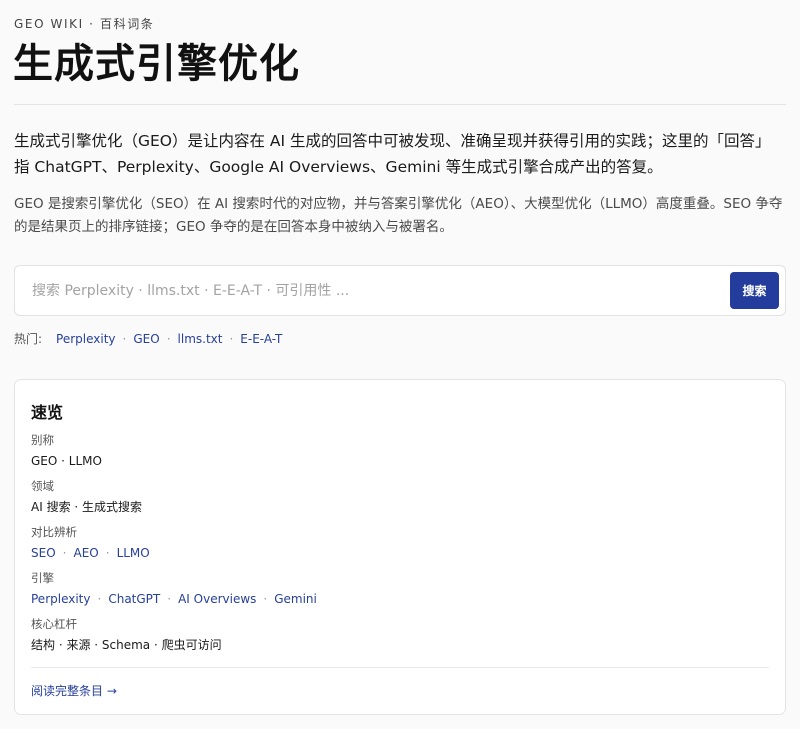 This screenshot has height=729, width=800. Describe the element at coordinates (66, 451) in the screenshot. I see `field-aliases: 别称 GEO · LLMO` at that location.